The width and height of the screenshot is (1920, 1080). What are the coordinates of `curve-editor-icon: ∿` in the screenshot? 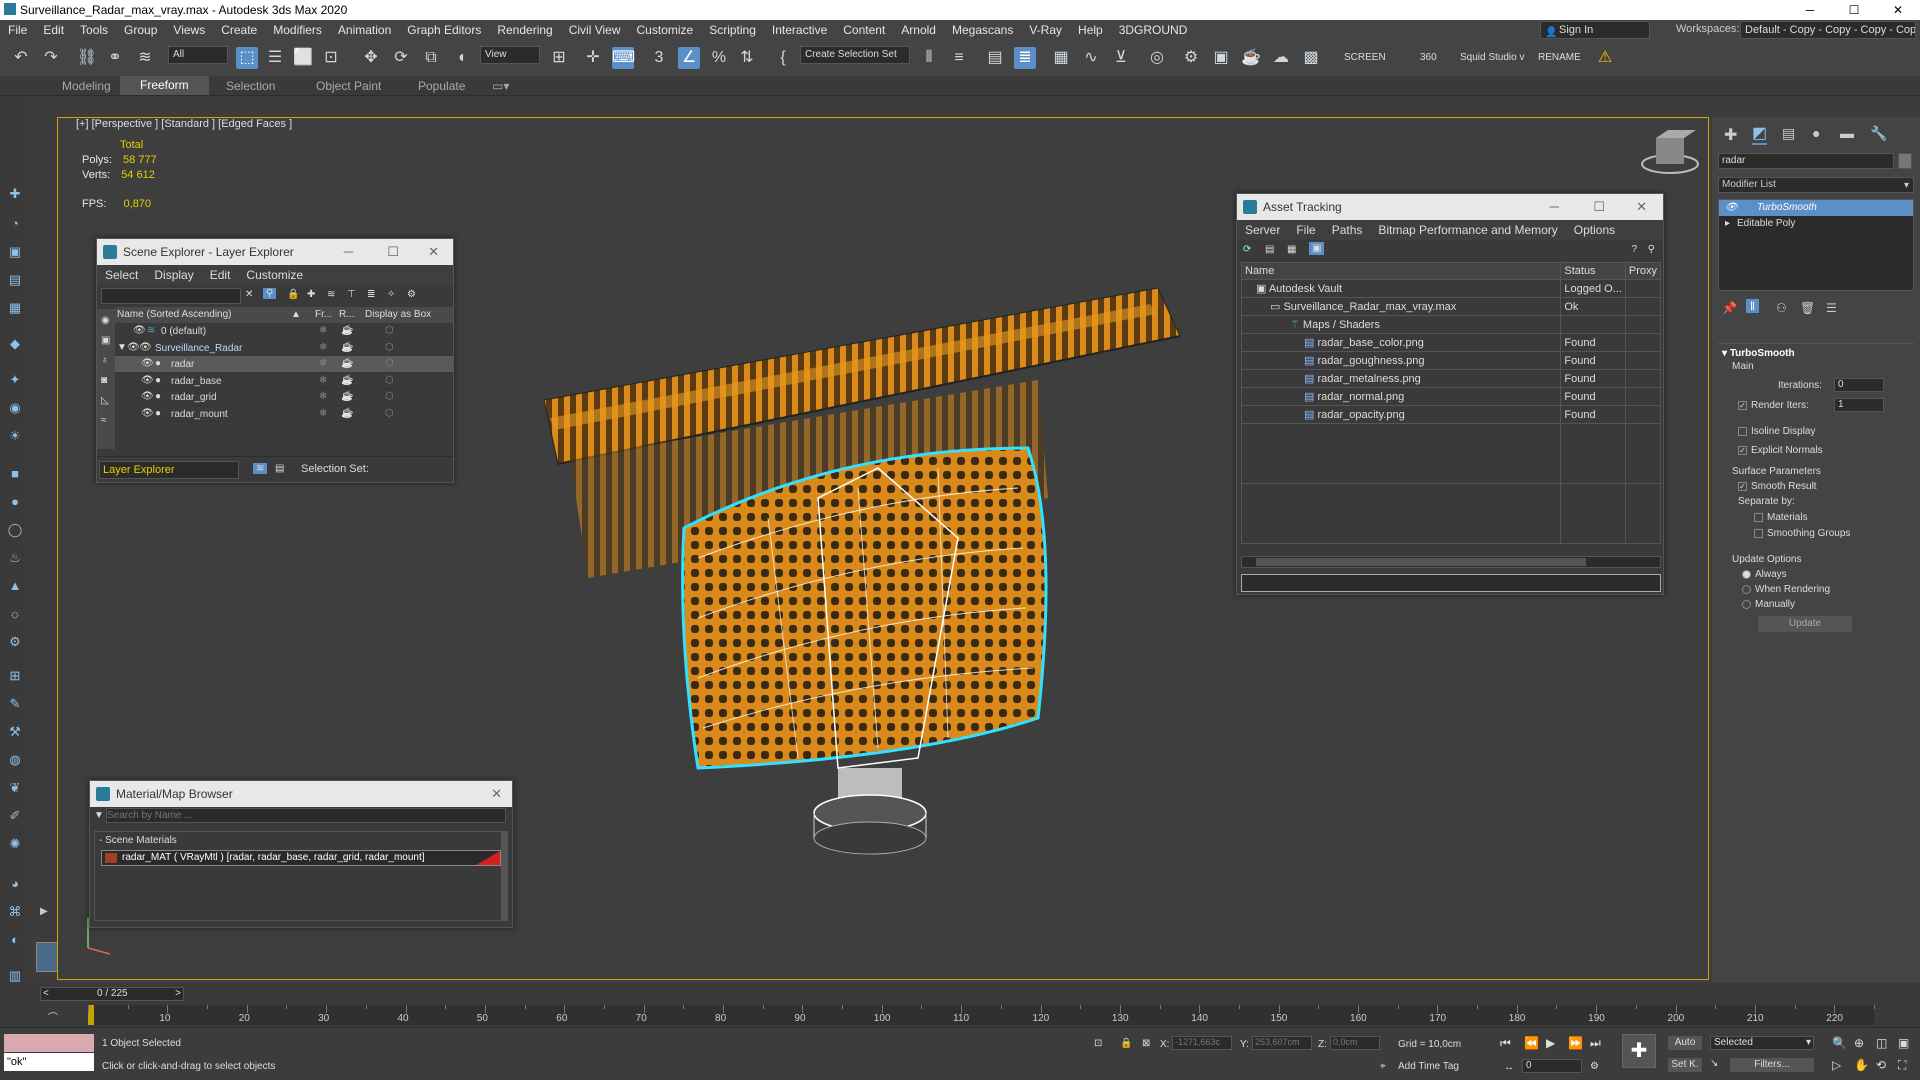 It's located at (1091, 58).